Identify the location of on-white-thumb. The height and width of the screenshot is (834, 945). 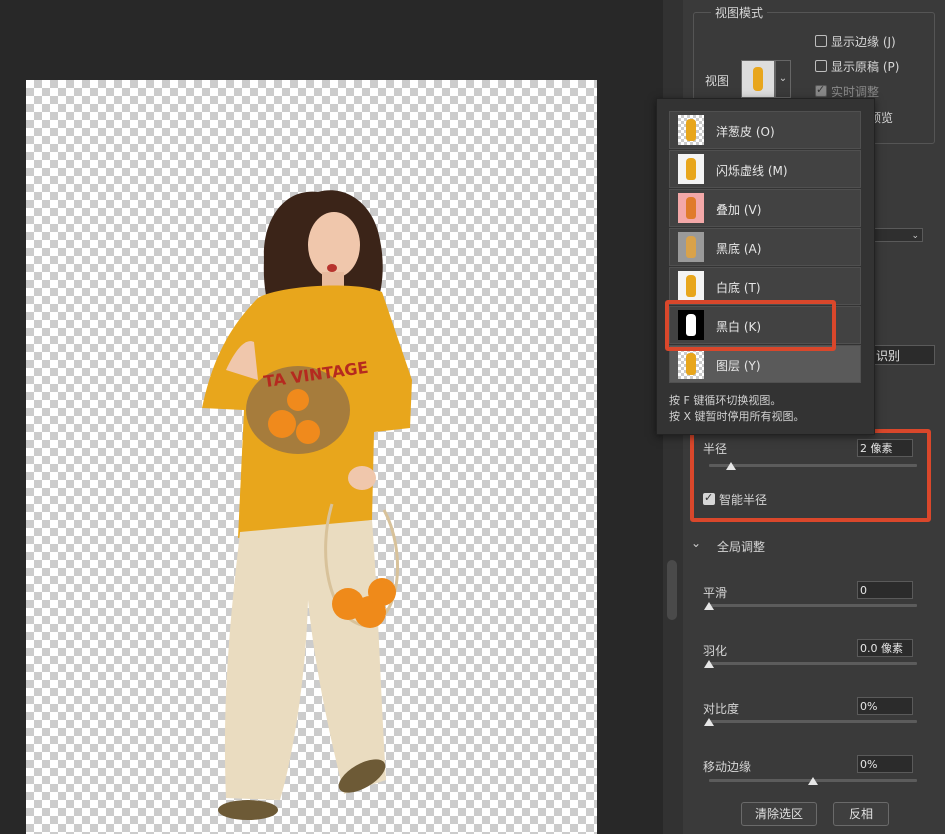
(691, 286).